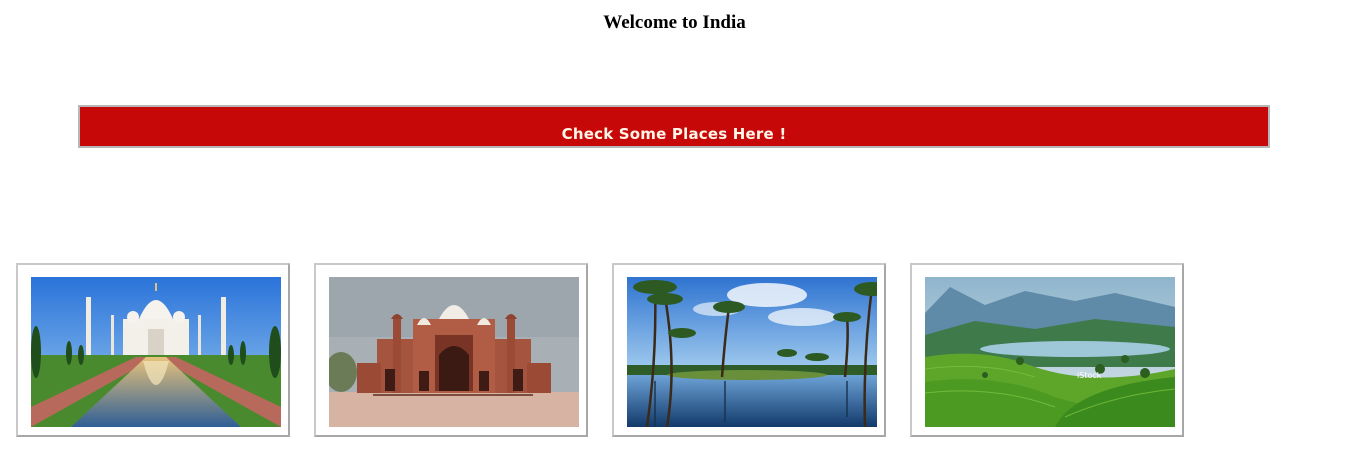 The width and height of the screenshot is (1345, 459). Describe the element at coordinates (752, 352) in the screenshot. I see `backwaters-image` at that location.